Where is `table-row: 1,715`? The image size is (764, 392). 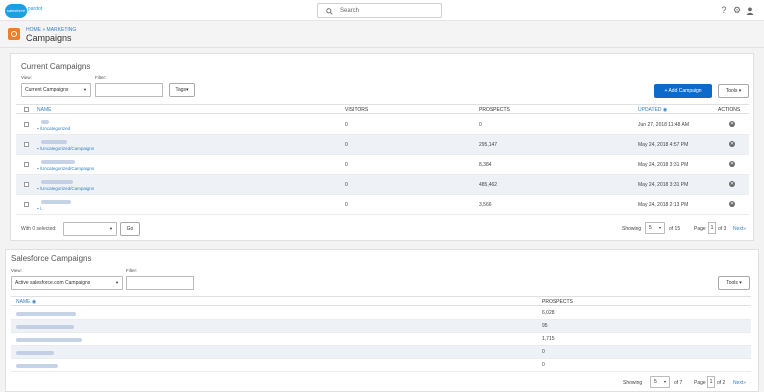
table-row: 1,715 is located at coordinates (381, 339).